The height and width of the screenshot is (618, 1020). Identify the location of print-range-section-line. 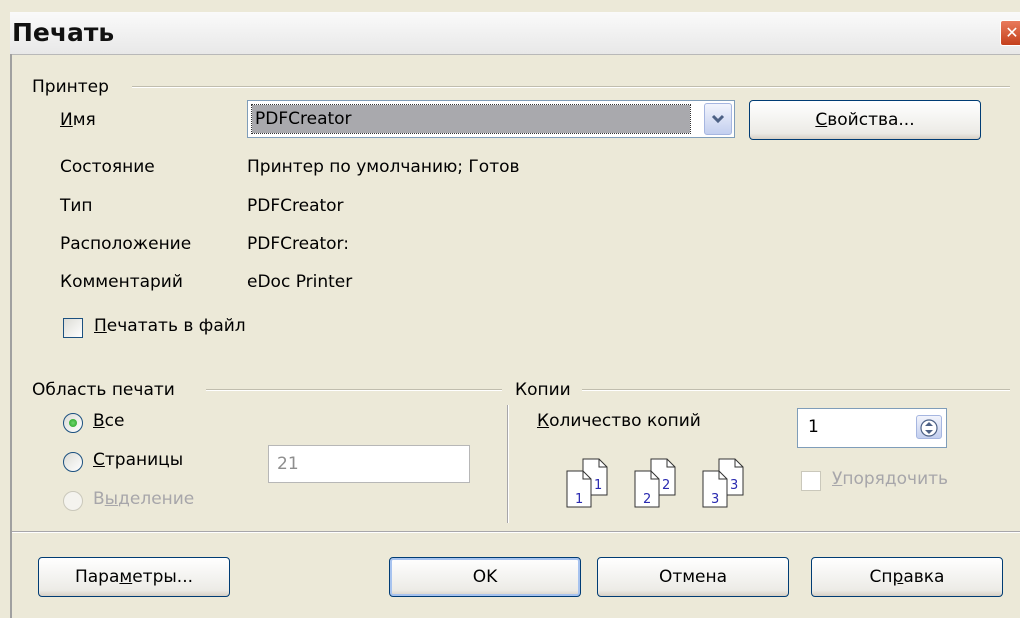
(354, 390).